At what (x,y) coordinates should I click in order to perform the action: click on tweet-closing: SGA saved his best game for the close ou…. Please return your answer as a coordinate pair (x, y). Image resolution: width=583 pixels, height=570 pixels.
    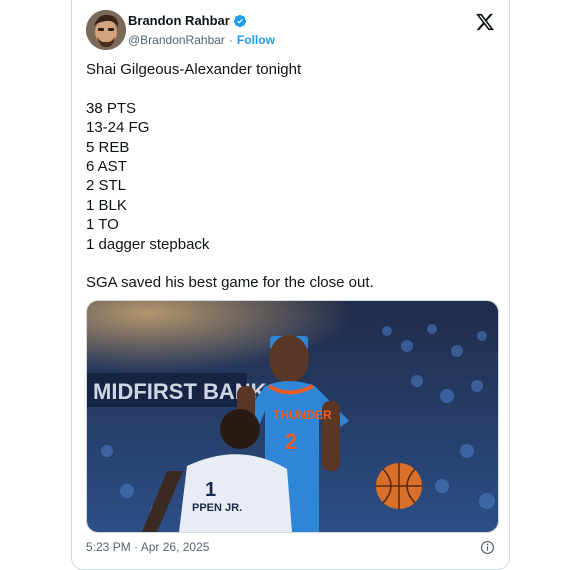
    Looking at the image, I should click on (230, 283).